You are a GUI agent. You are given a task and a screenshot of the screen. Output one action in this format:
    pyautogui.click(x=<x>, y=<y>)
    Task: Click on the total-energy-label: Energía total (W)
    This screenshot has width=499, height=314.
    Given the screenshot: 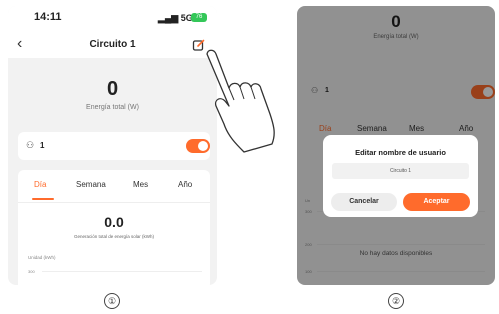 What is the action you would take?
    pyautogui.click(x=112, y=107)
    